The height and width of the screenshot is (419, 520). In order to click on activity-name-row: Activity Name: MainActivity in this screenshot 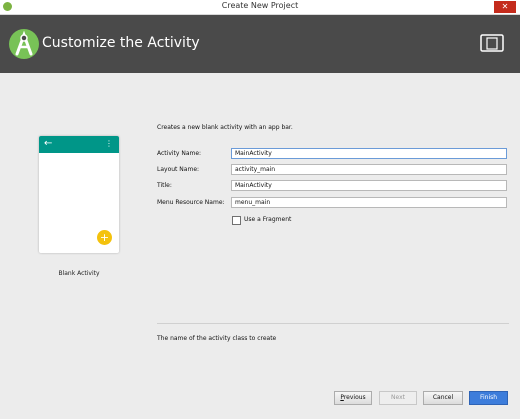, I will do `click(333, 153)`.